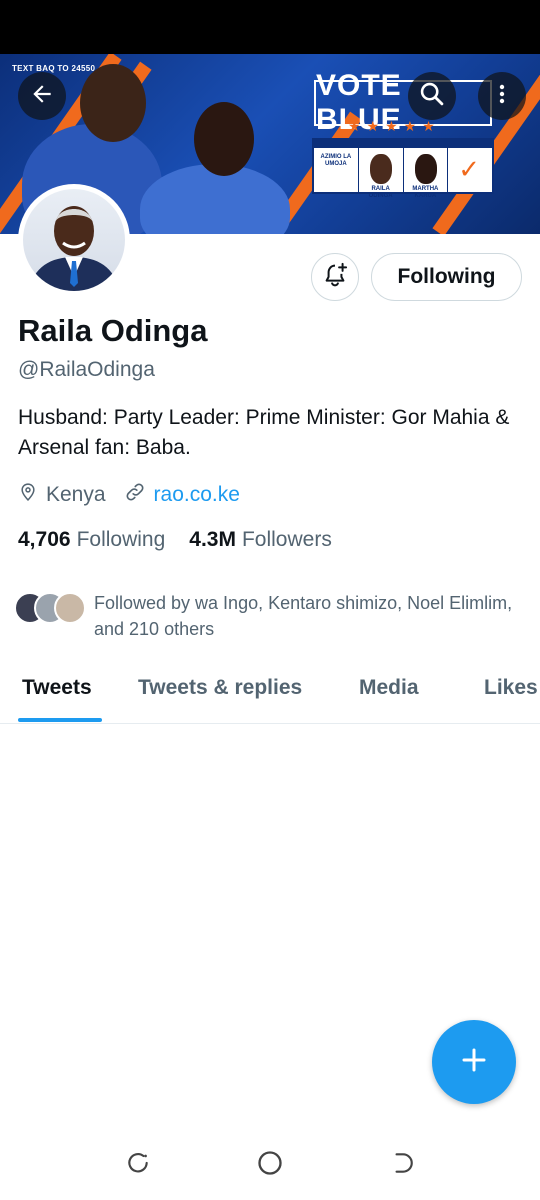 This screenshot has height=1200, width=540. What do you see at coordinates (212, 539) in the screenshot?
I see `followers-count: 4.3M` at bounding box center [212, 539].